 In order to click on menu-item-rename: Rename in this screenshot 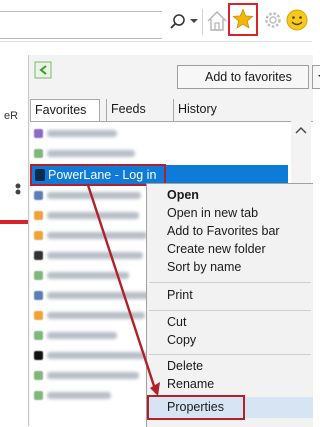, I will do `click(190, 384)`.